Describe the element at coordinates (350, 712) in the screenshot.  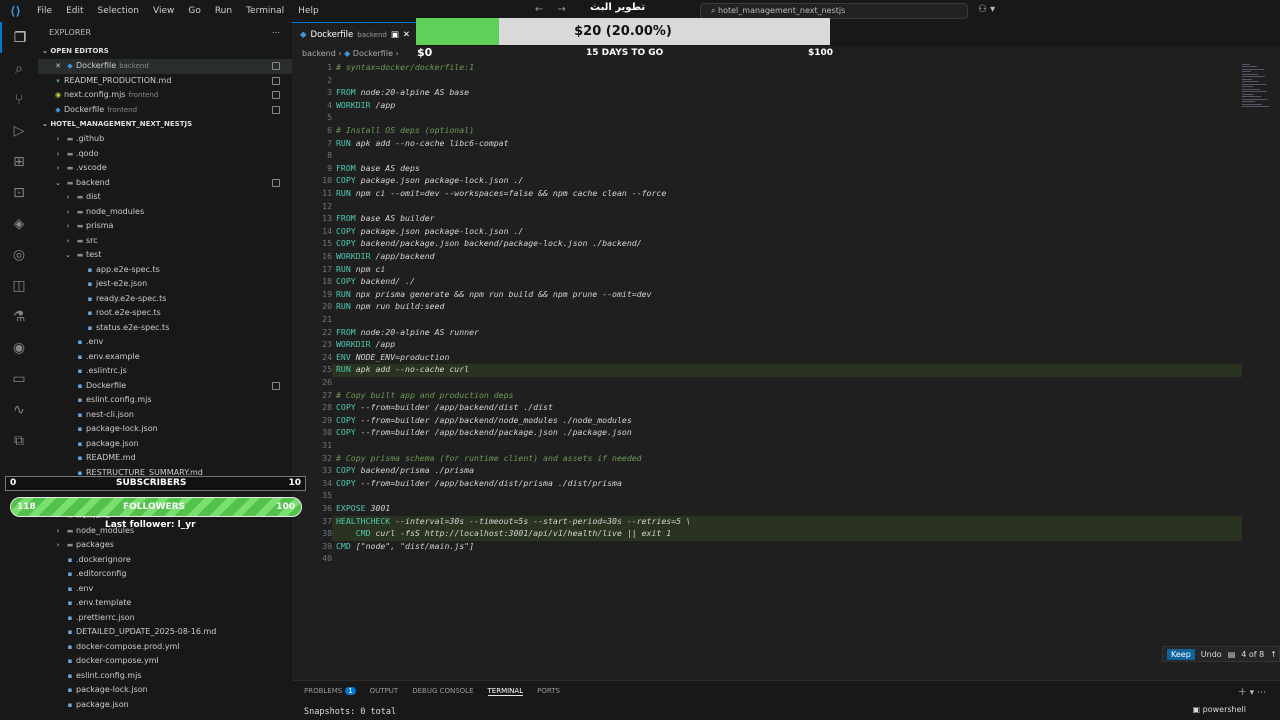
I see `terminal-output: Snapshots: 0 total` at that location.